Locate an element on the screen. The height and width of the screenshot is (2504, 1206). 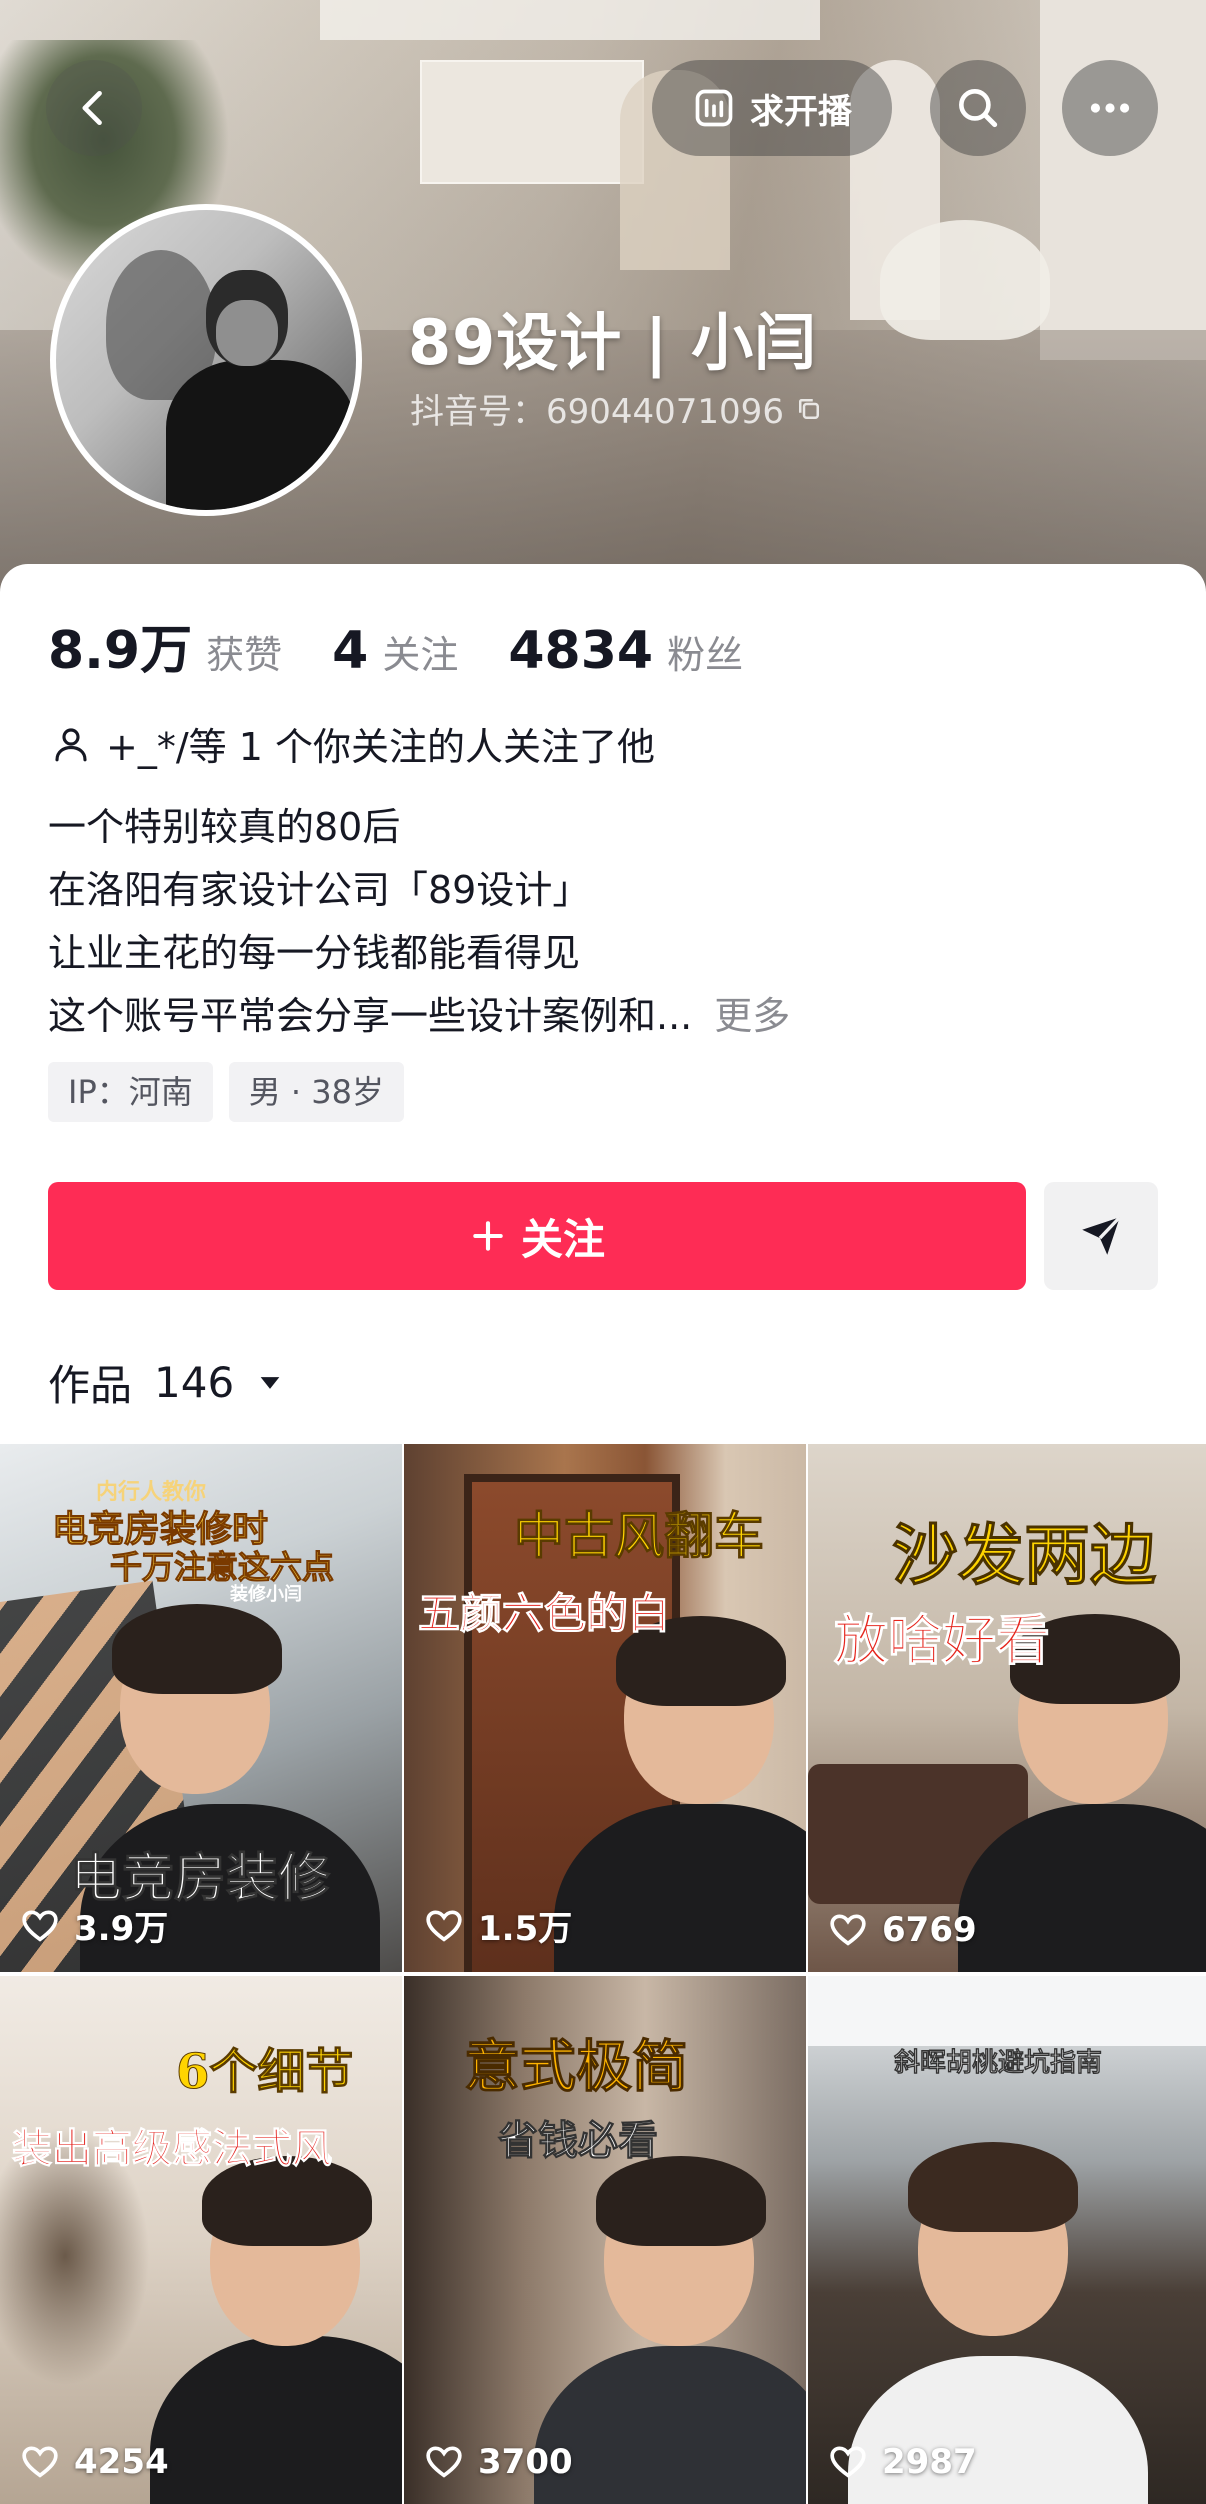
profile-stats: 8.9万 获赞 4 关注 4834 粉丝 is located at coordinates (420, 645).